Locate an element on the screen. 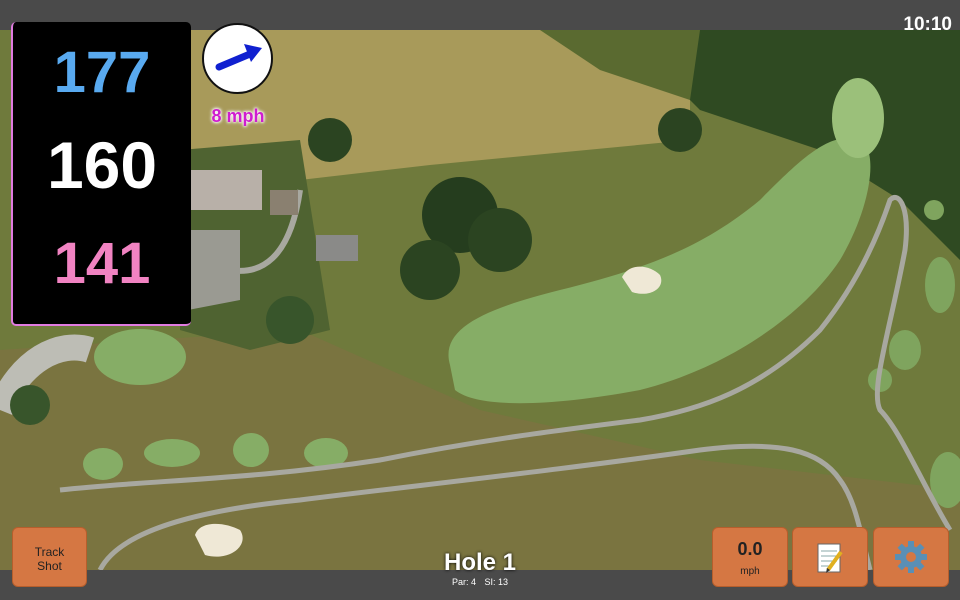 This screenshot has height=600, width=960. speed-button: 0.0 mph is located at coordinates (750, 557).